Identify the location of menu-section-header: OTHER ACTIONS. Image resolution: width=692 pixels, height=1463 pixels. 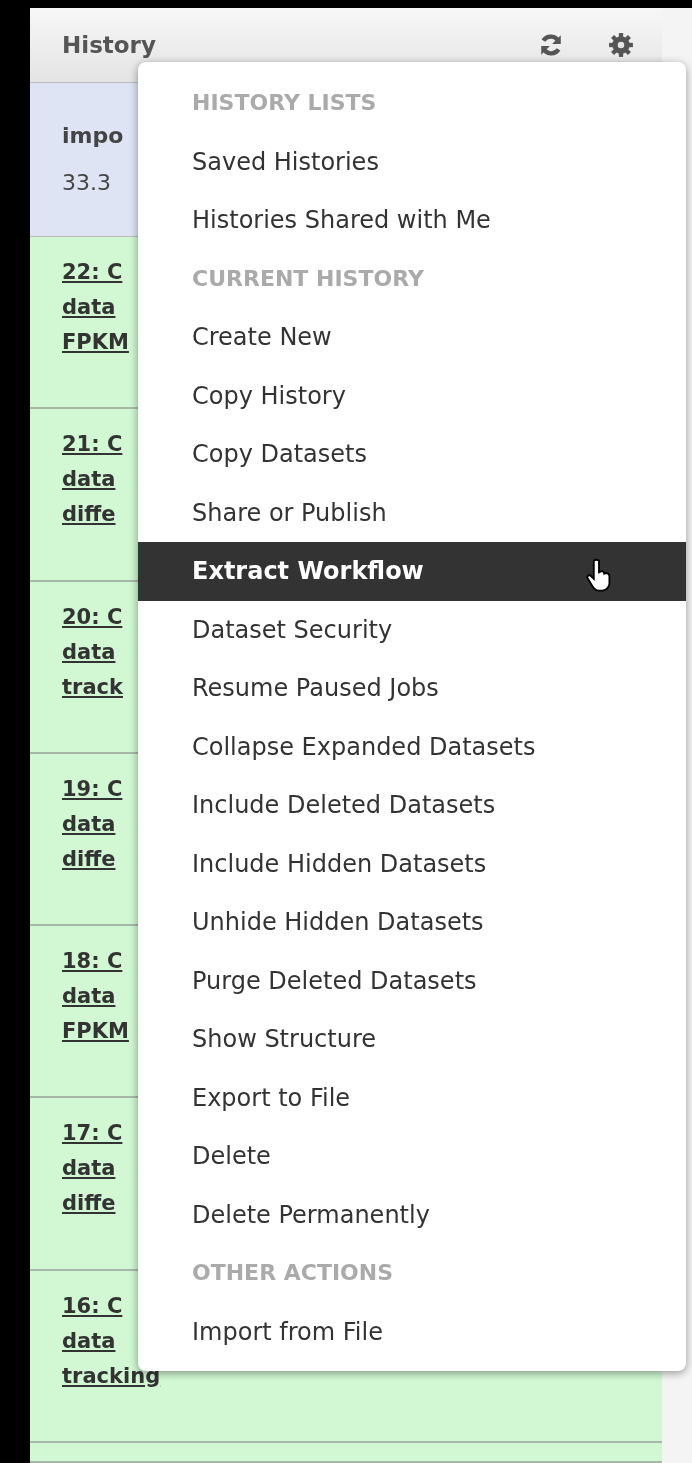
(293, 1273).